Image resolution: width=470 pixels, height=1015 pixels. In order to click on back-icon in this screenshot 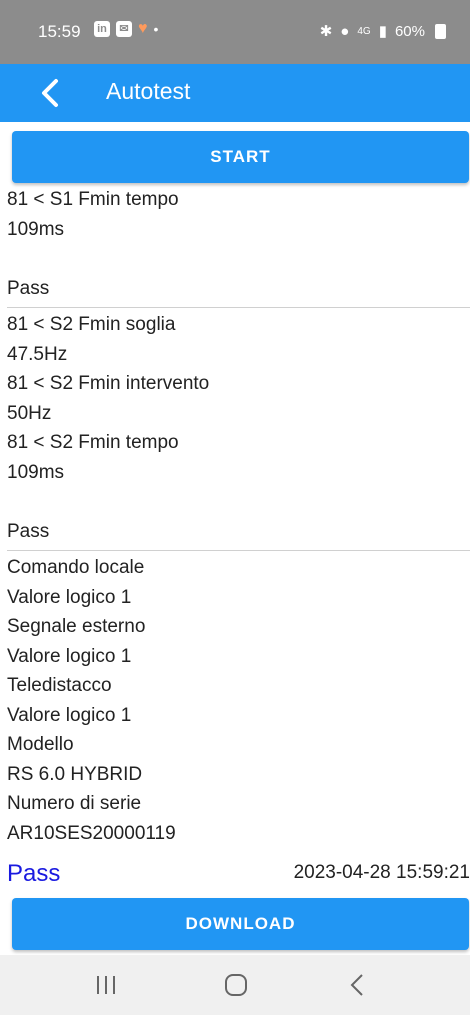, I will do `click(357, 985)`.